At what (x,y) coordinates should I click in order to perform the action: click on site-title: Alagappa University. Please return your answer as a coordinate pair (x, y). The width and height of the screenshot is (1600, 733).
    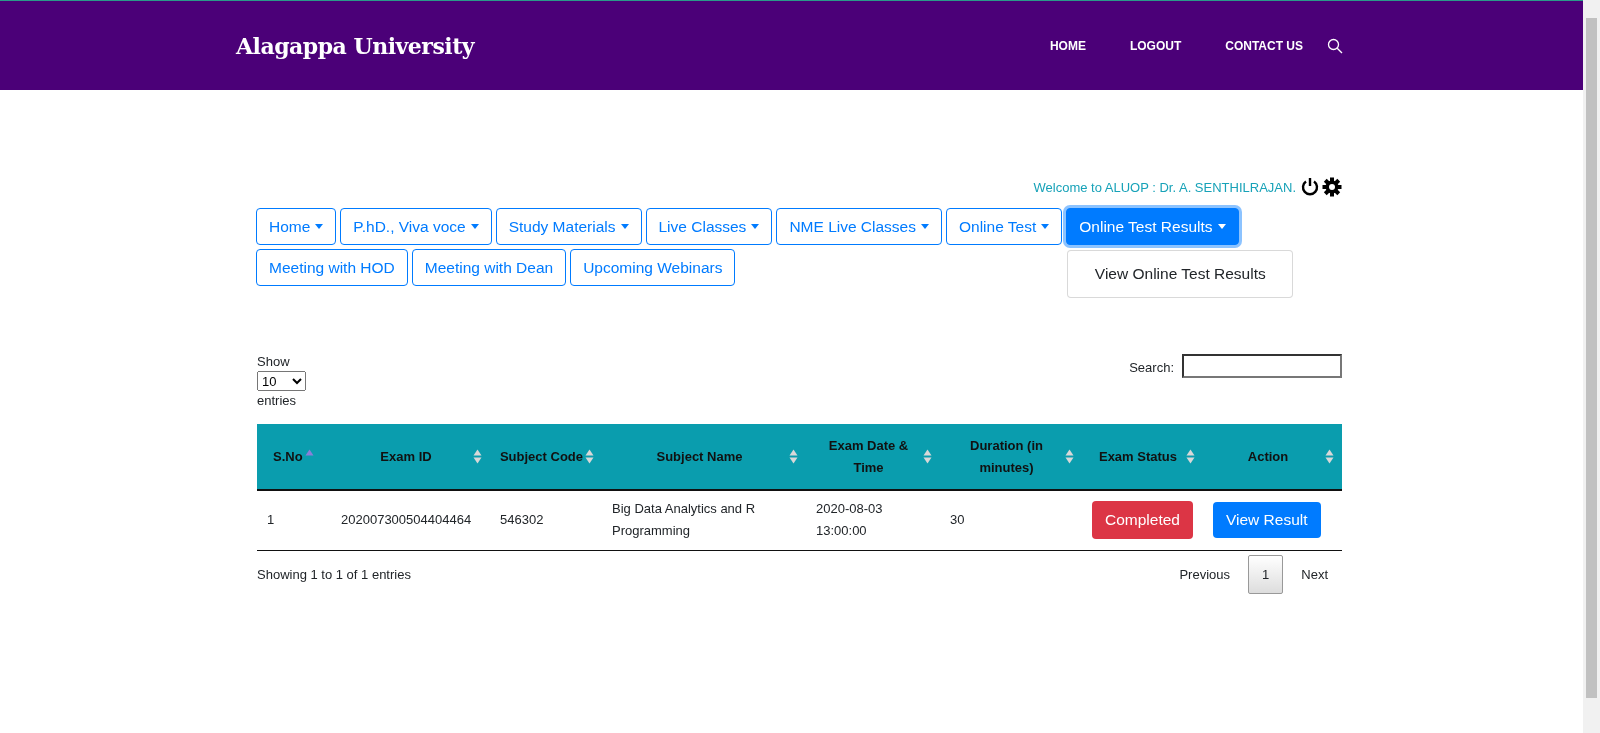
    Looking at the image, I should click on (355, 45).